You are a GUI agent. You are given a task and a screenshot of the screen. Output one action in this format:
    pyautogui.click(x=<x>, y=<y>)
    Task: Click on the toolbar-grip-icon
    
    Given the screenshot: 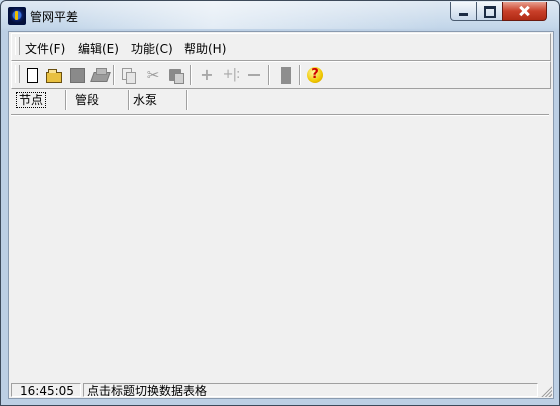 What is the action you would take?
    pyautogui.click(x=17, y=74)
    